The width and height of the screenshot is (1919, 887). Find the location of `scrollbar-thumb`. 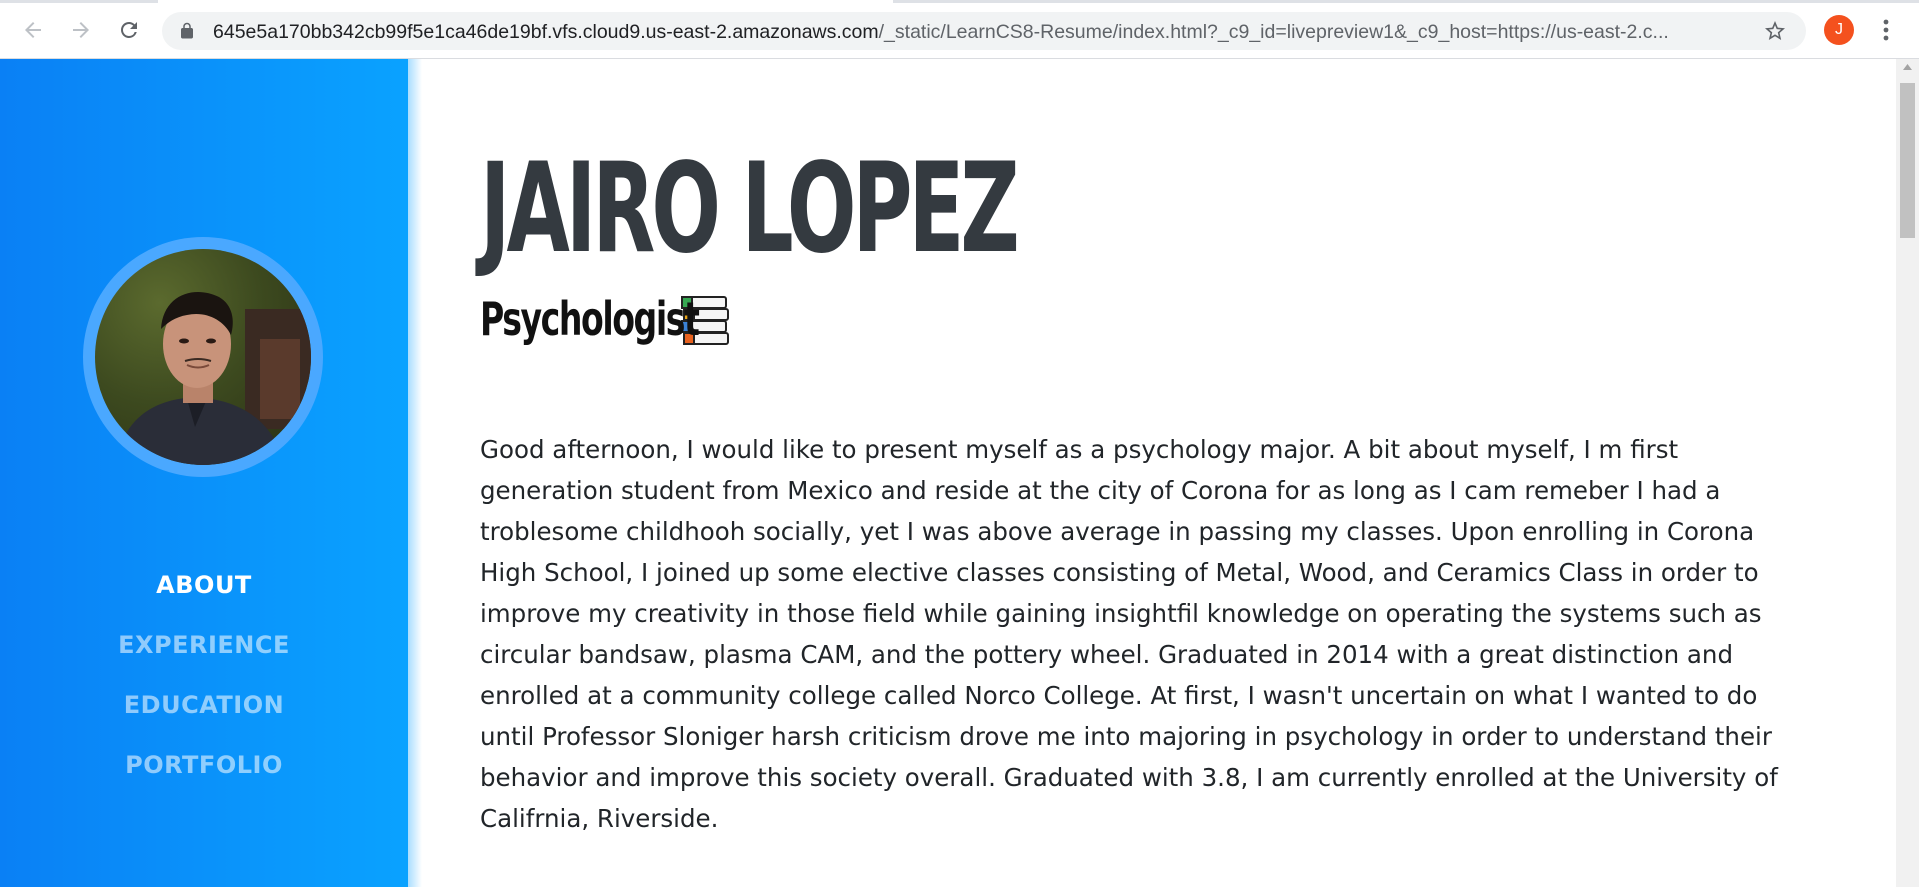

scrollbar-thumb is located at coordinates (1907, 160).